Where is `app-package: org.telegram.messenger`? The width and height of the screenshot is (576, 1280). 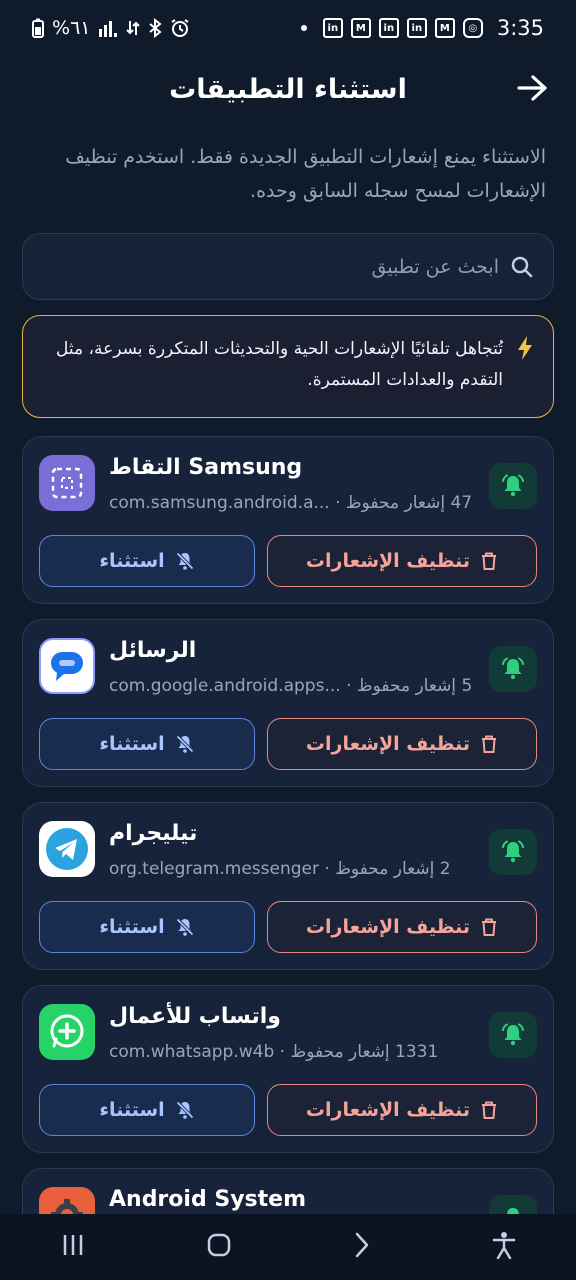
app-package: org.telegram.messenger is located at coordinates (214, 869).